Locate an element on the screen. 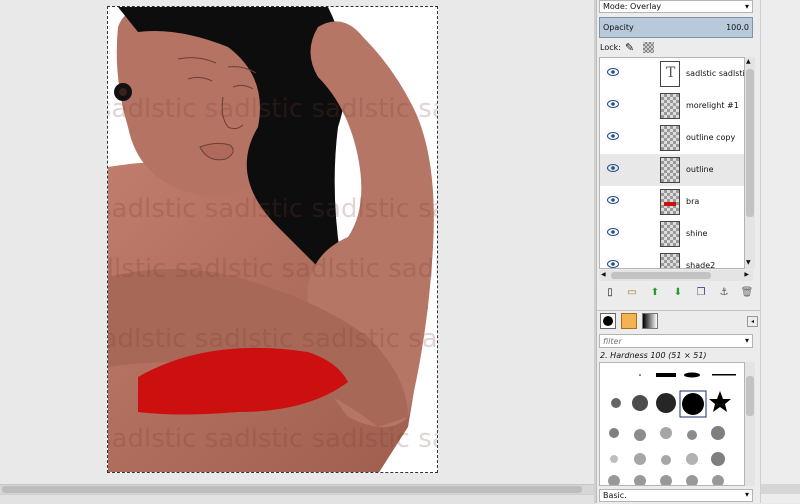 This screenshot has width=800, height=504. mode-label: Mode: Overlay is located at coordinates (632, 6).